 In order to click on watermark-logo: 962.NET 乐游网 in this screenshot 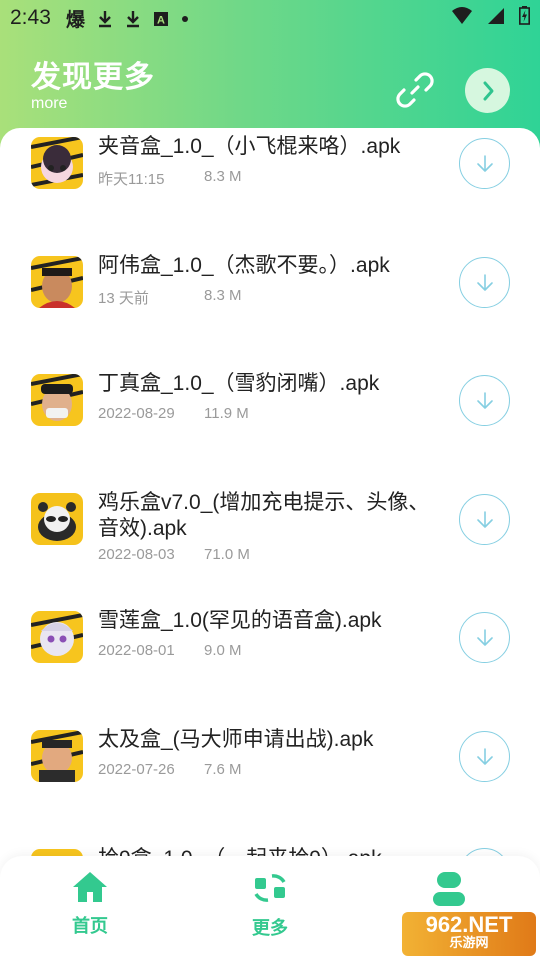, I will do `click(469, 934)`.